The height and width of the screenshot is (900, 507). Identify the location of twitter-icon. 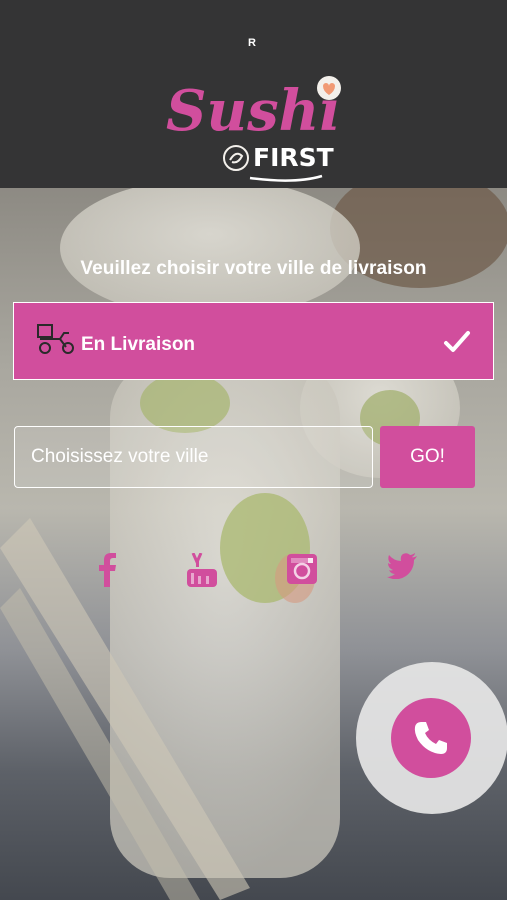
(402, 566).